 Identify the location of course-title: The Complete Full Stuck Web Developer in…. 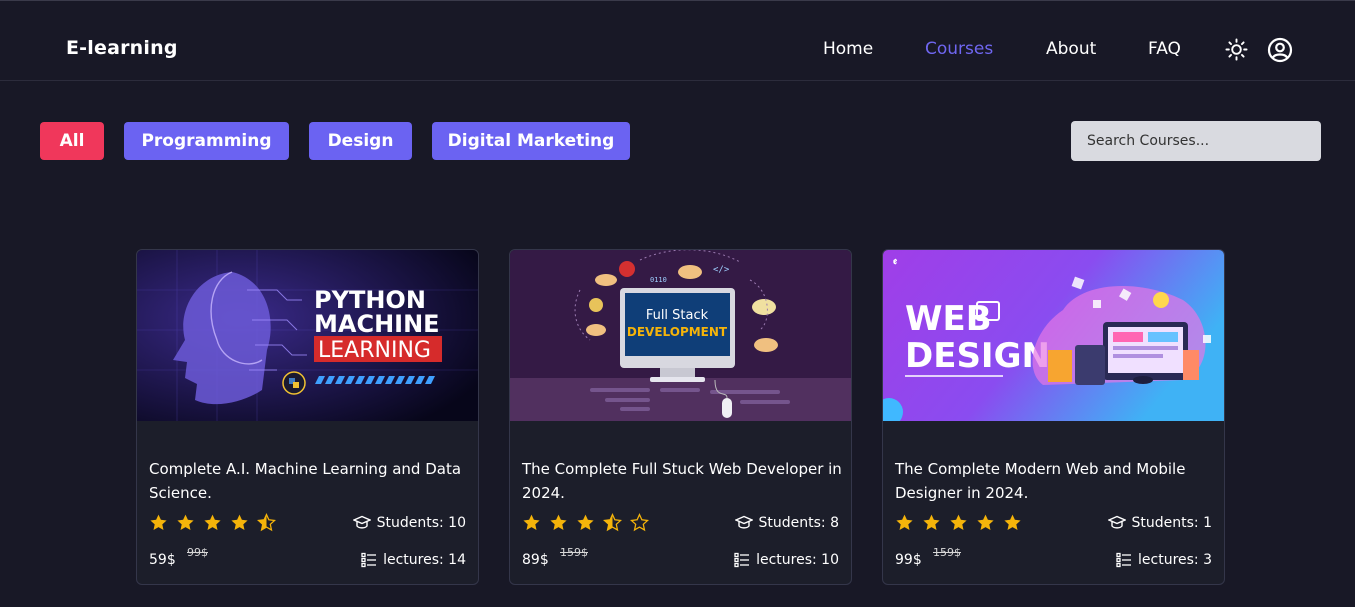
(682, 481).